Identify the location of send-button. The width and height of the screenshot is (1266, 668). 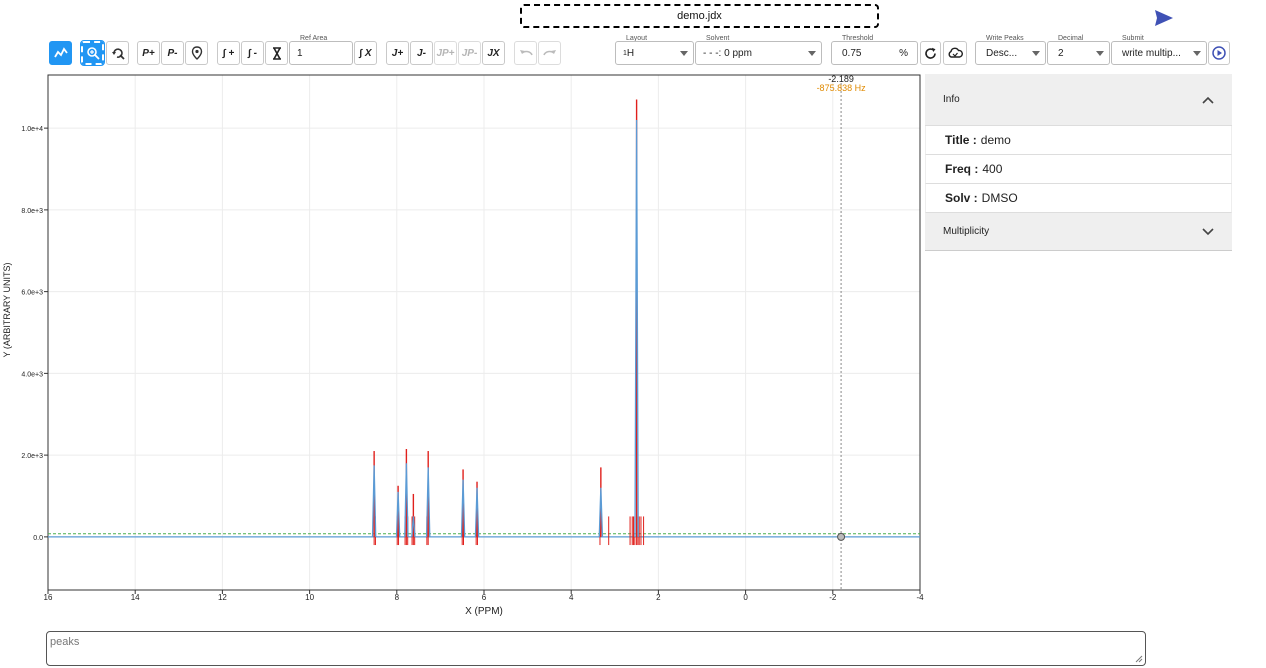
(1164, 18).